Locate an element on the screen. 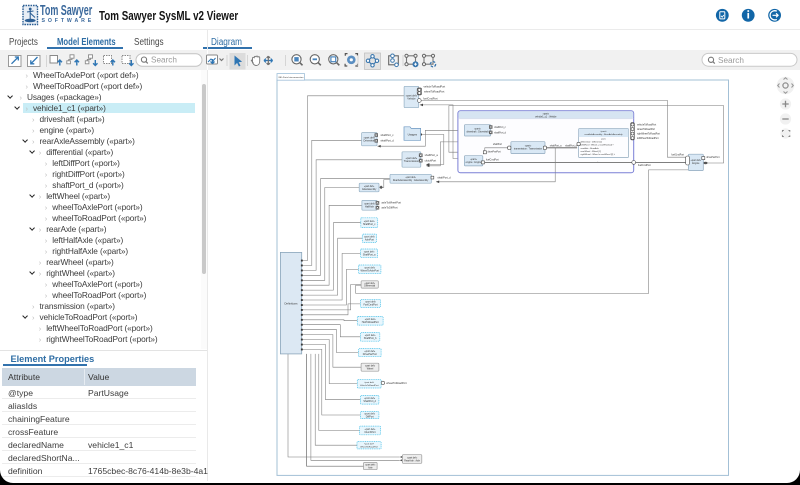 This screenshot has height=485, width=800. svg-text: ShaftPort_c is located at coordinates (369, 224).